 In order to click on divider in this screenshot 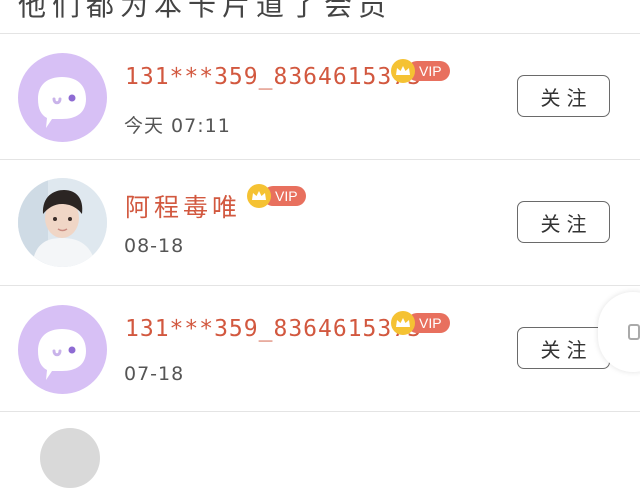, I will do `click(320, 411)`.